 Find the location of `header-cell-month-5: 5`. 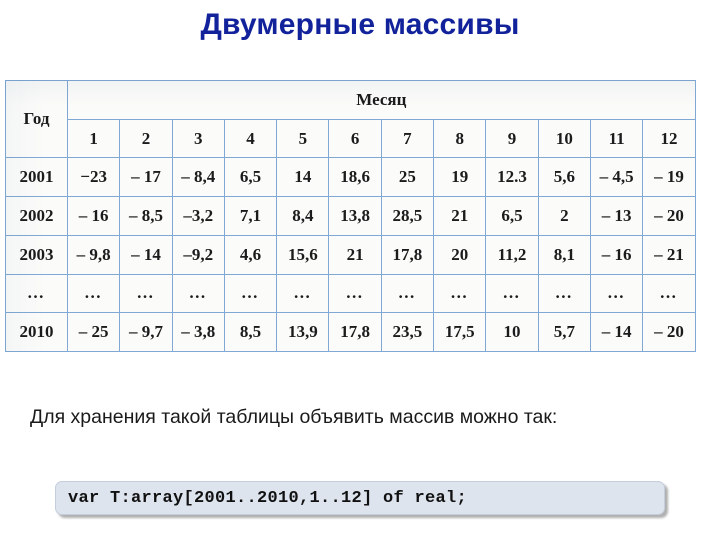

header-cell-month-5: 5 is located at coordinates (303, 138).